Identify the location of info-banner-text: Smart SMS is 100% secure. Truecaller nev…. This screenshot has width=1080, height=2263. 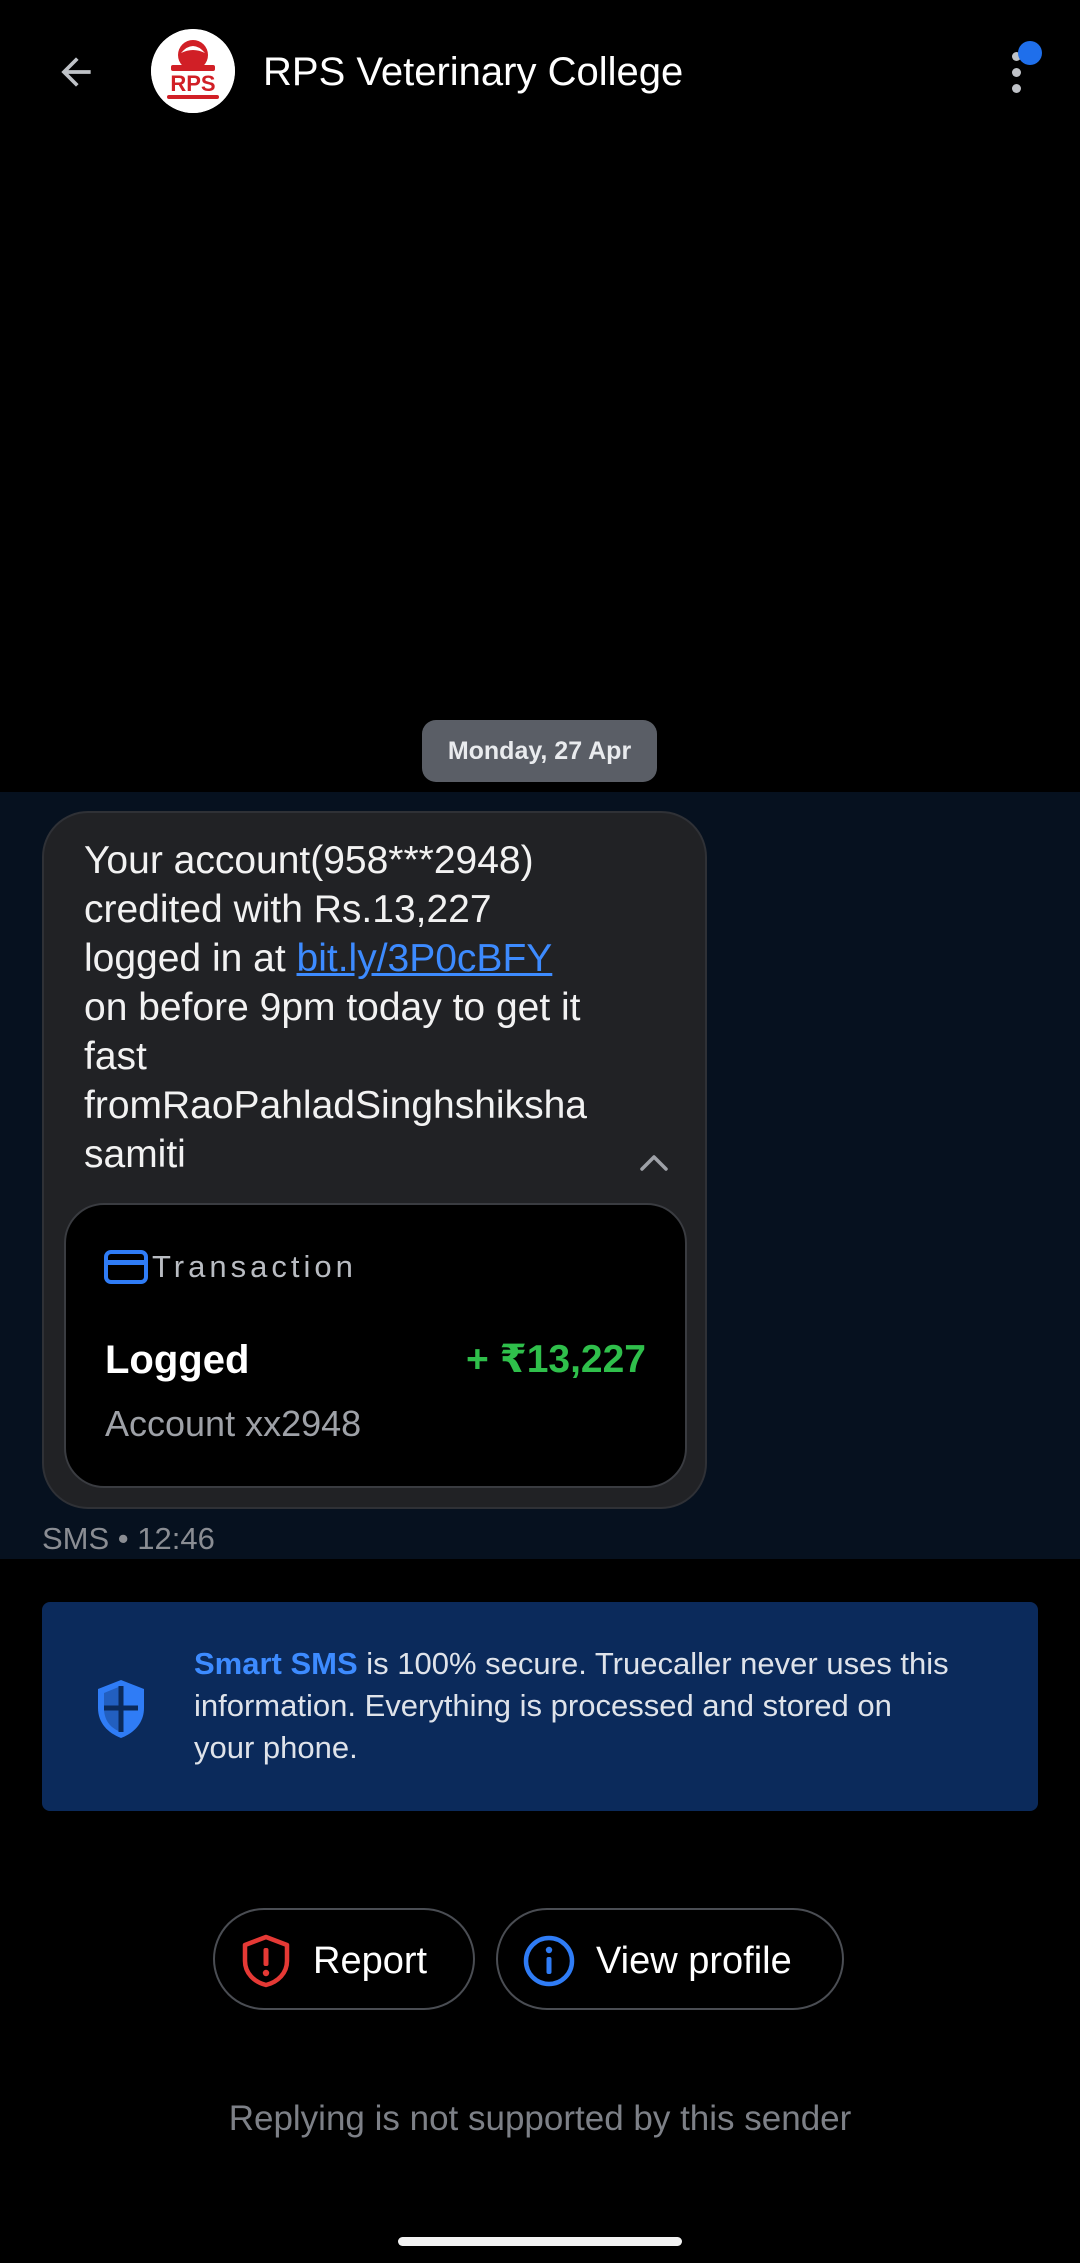
(599, 1706).